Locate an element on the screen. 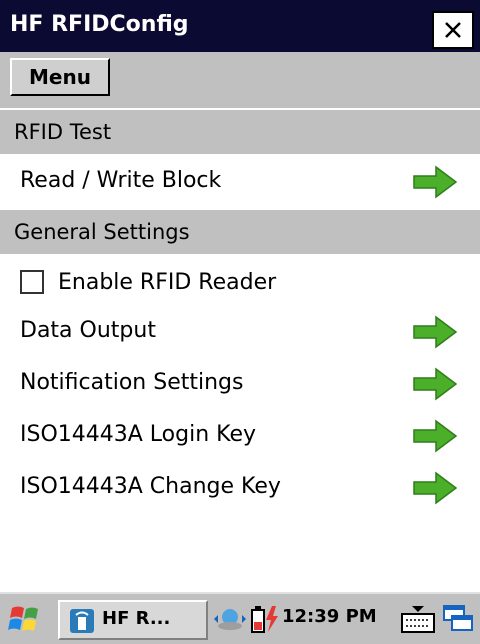  list-item-iso14443a-login-key: ISO14443A Login Key is located at coordinates (240, 435).